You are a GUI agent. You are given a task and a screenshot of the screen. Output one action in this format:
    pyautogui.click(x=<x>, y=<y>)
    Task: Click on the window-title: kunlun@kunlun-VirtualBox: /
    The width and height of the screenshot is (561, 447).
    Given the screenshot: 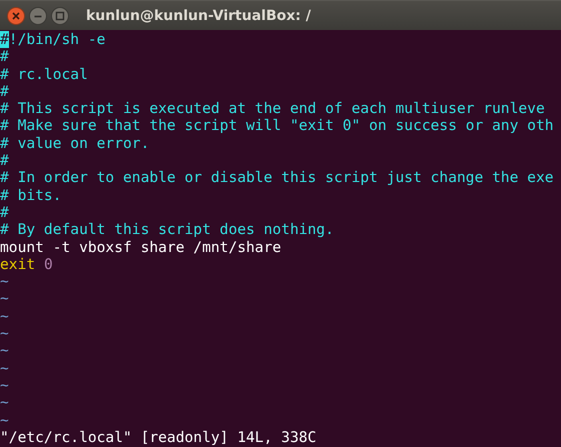 What is the action you would take?
    pyautogui.click(x=198, y=16)
    